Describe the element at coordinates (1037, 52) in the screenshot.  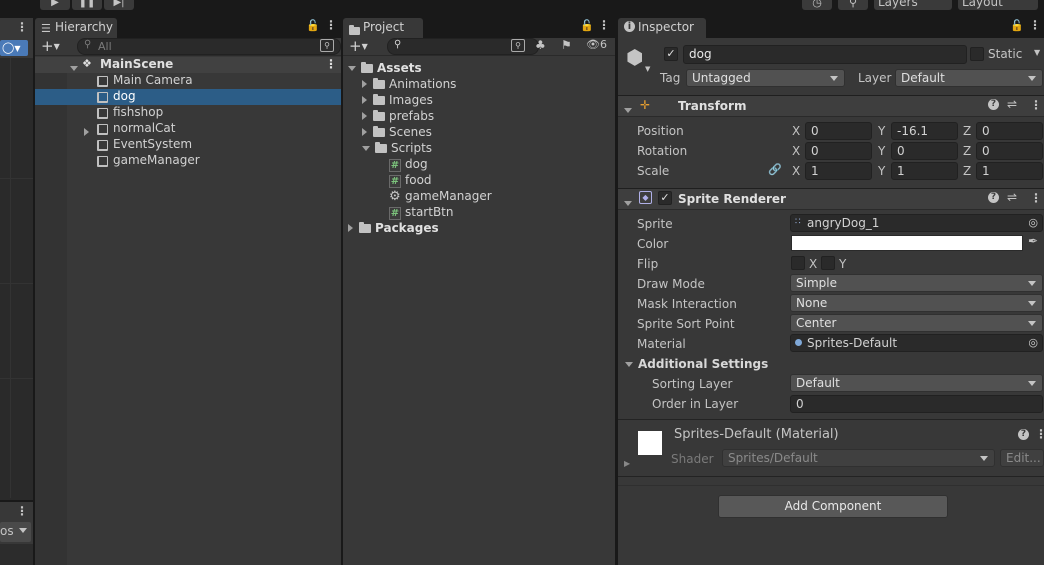
I see `static-dropdown-icon: ▼` at that location.